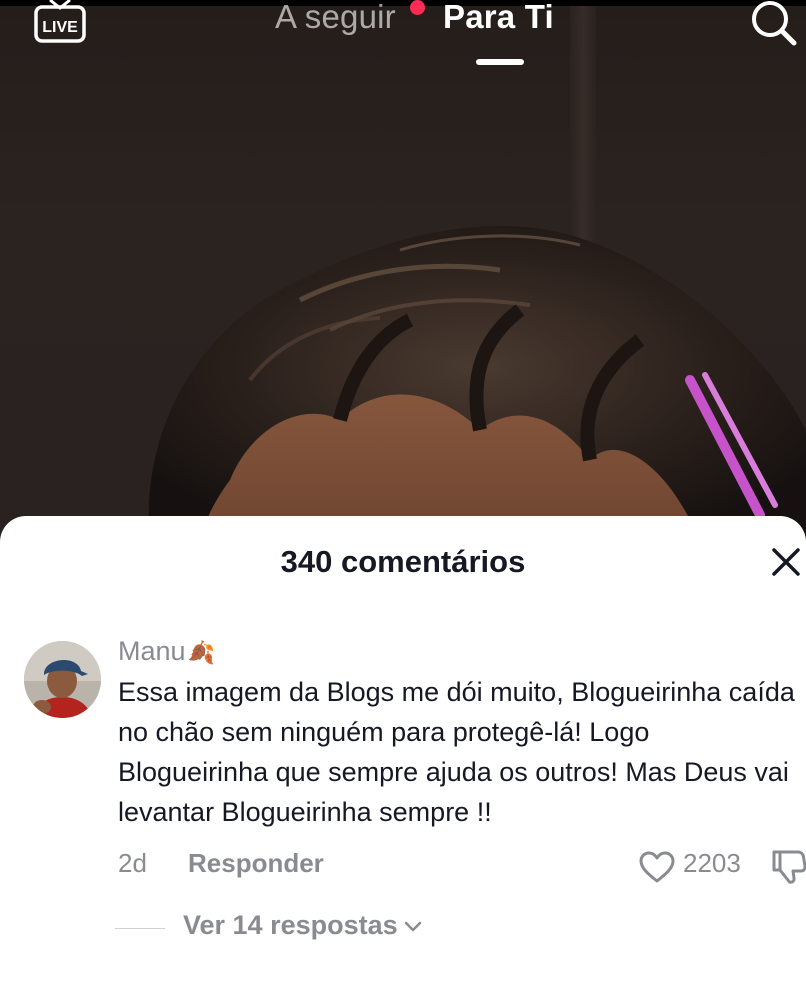  I want to click on close-icon, so click(786, 562).